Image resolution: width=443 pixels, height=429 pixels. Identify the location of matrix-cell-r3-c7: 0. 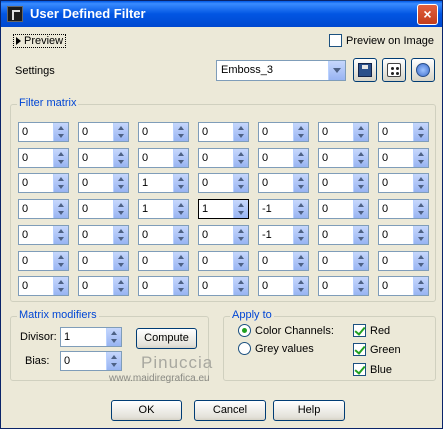
(403, 183).